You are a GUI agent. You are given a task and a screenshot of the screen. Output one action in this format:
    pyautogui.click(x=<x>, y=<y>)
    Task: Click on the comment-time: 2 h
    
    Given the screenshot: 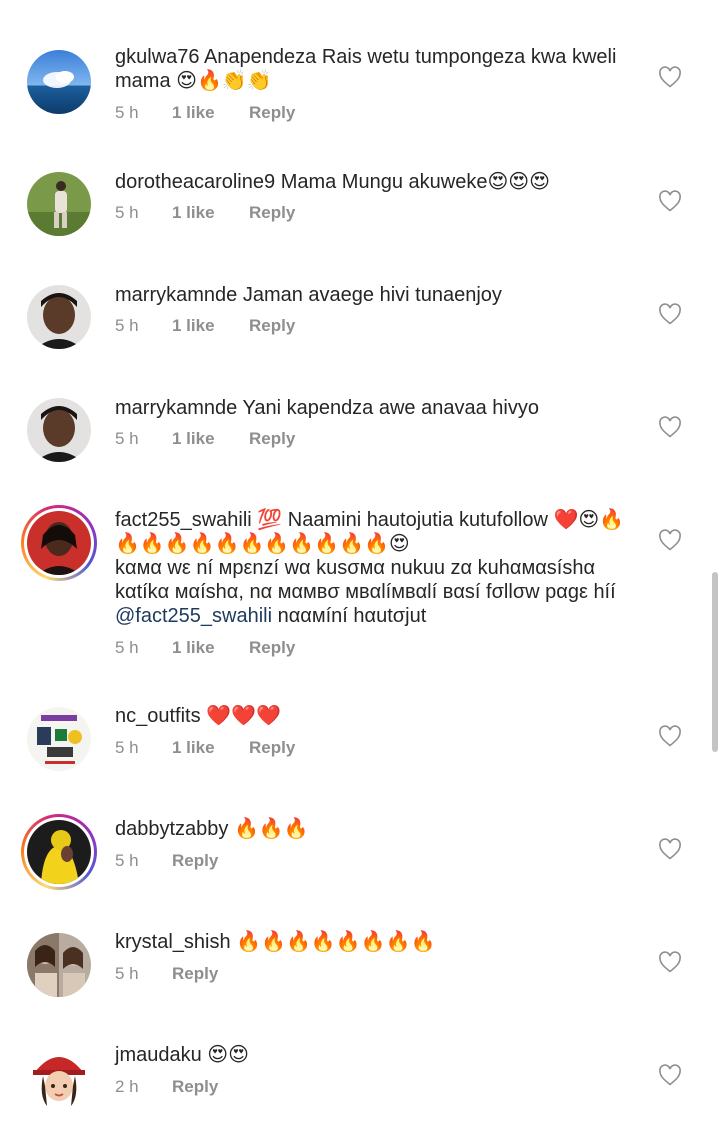 What is the action you would take?
    pyautogui.click(x=127, y=1086)
    